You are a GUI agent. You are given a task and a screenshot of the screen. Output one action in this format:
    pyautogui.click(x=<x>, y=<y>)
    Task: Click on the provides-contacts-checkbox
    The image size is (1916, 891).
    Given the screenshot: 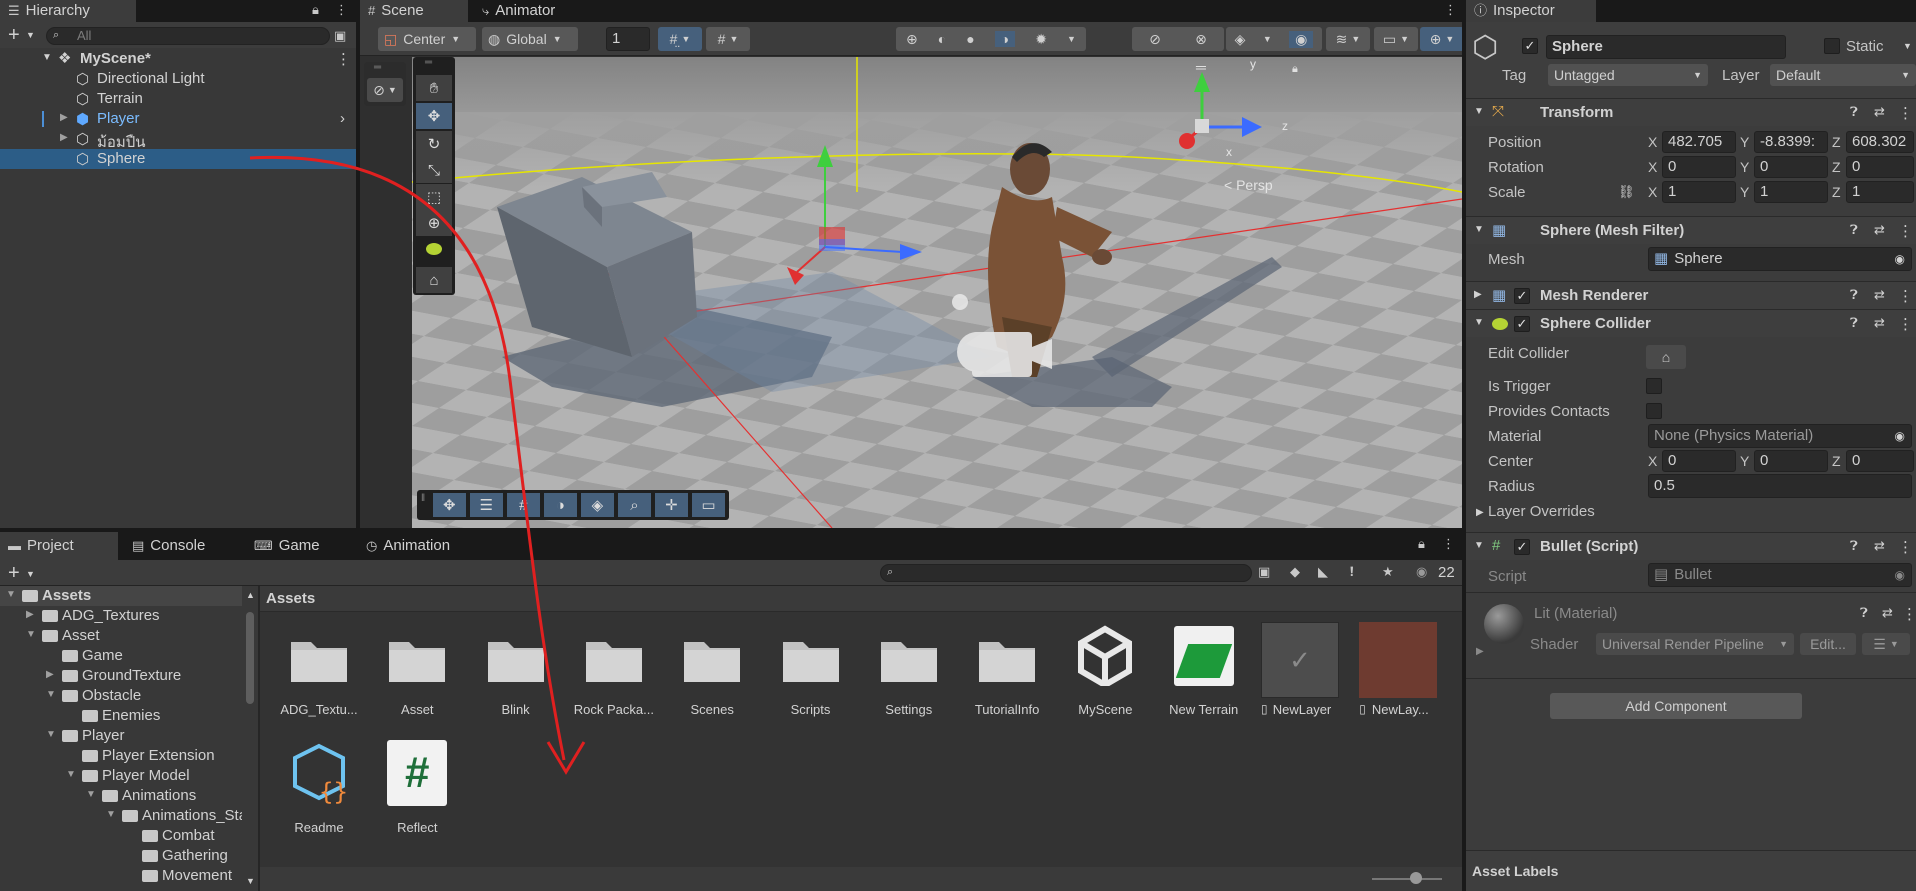 What is the action you would take?
    pyautogui.click(x=1654, y=411)
    